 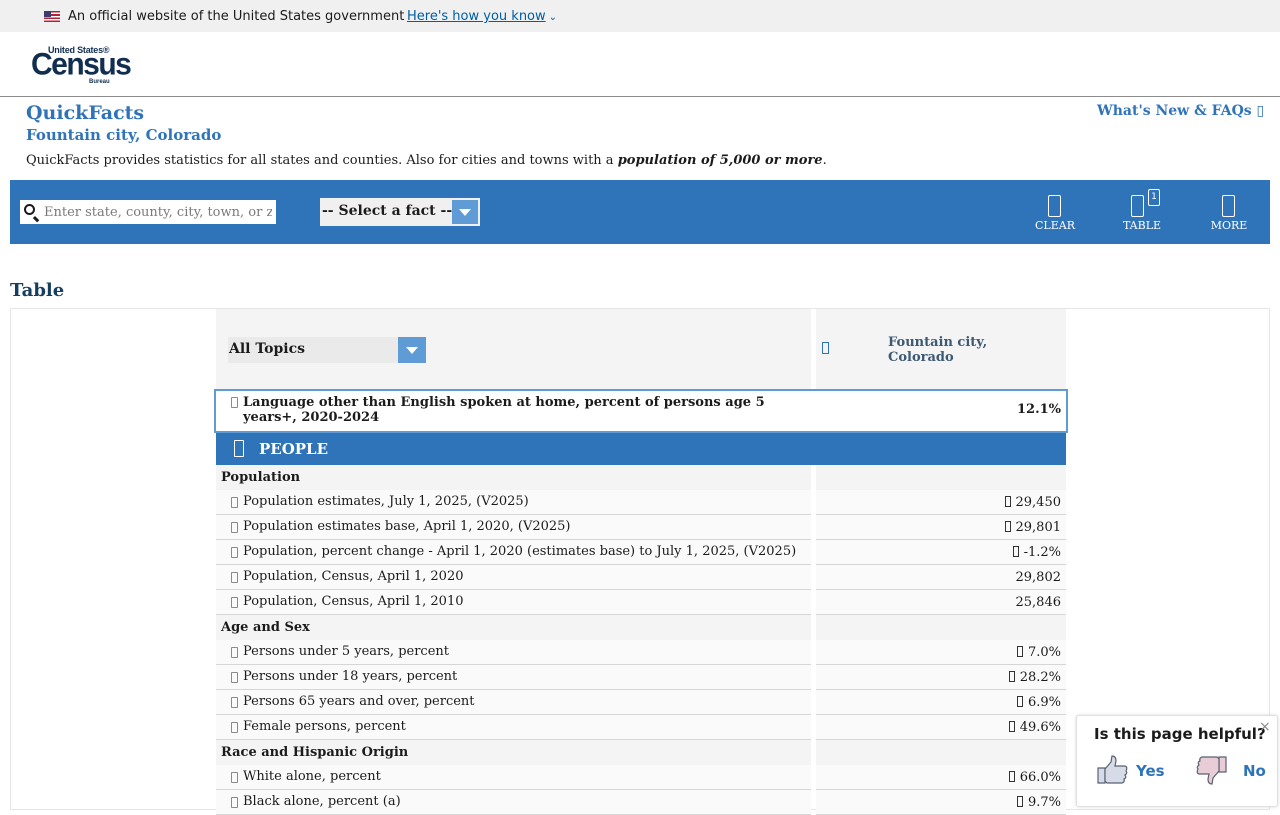 What do you see at coordinates (513, 602) in the screenshot?
I see `fact-cell: Population, Census, April 1, 2010` at bounding box center [513, 602].